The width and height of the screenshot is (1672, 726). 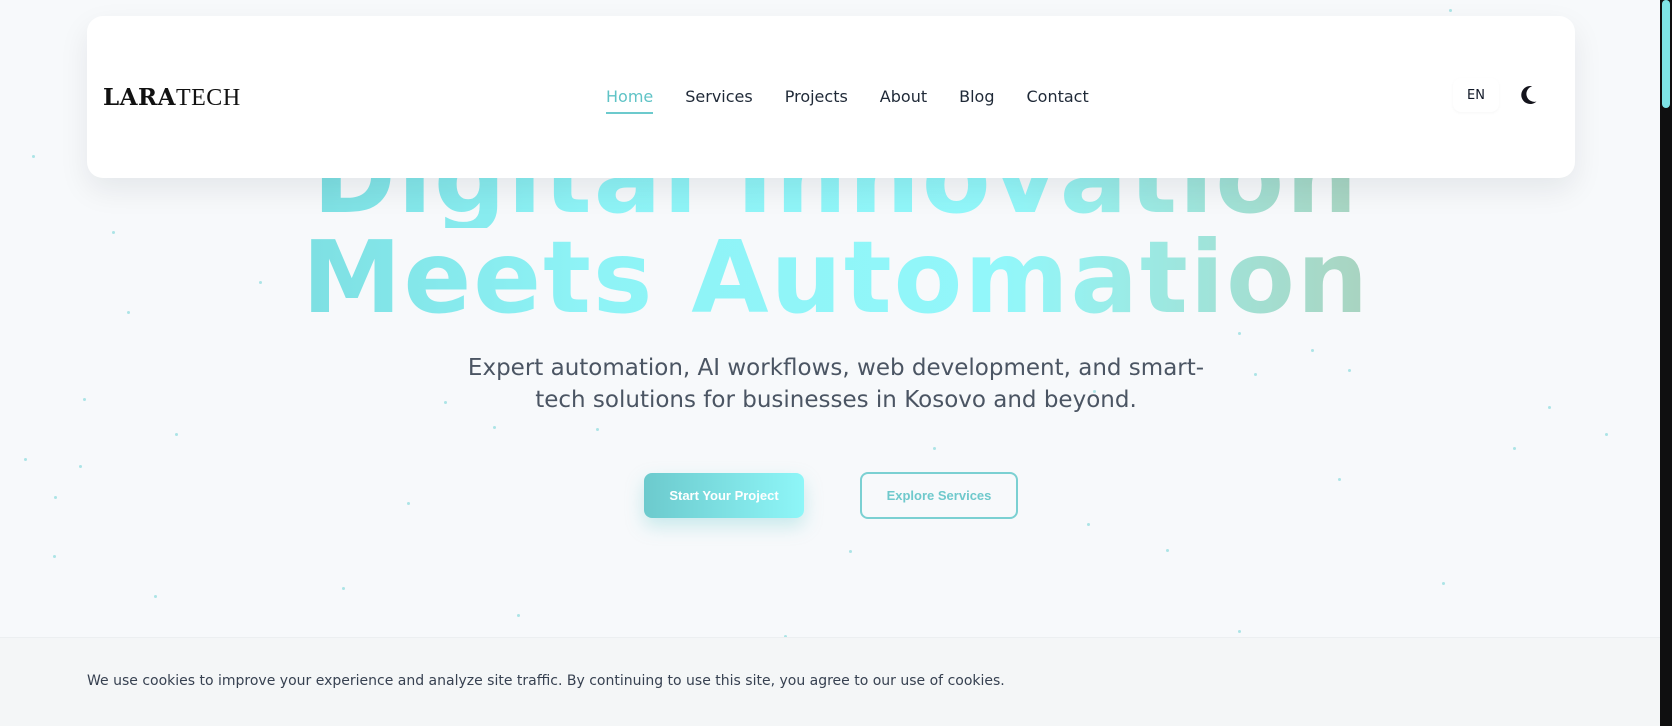 What do you see at coordinates (1666, 363) in the screenshot?
I see `page-scrollbar` at bounding box center [1666, 363].